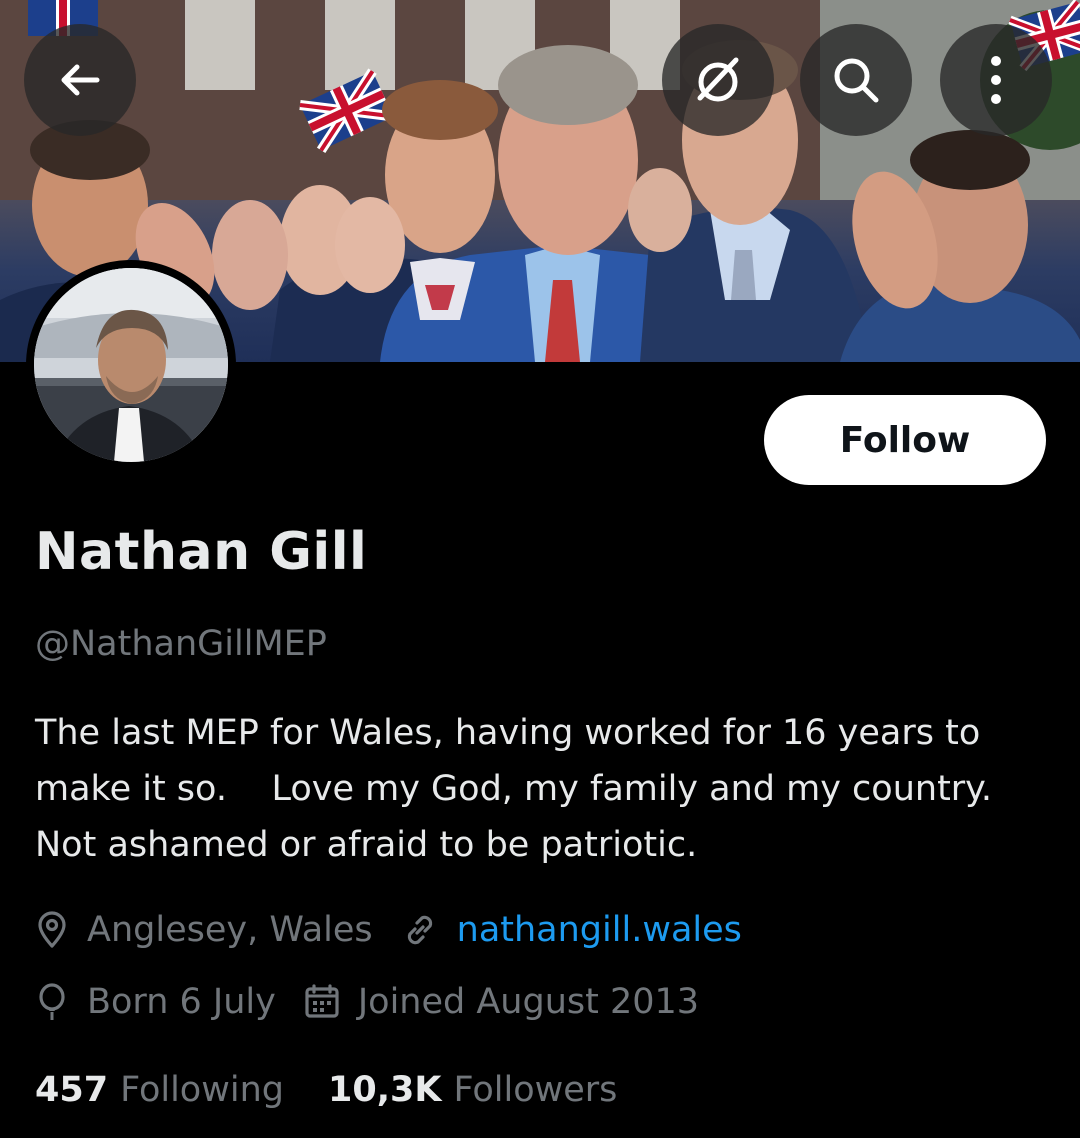 Image resolution: width=1080 pixels, height=1138 pixels. I want to click on more-vertical-icon, so click(996, 80).